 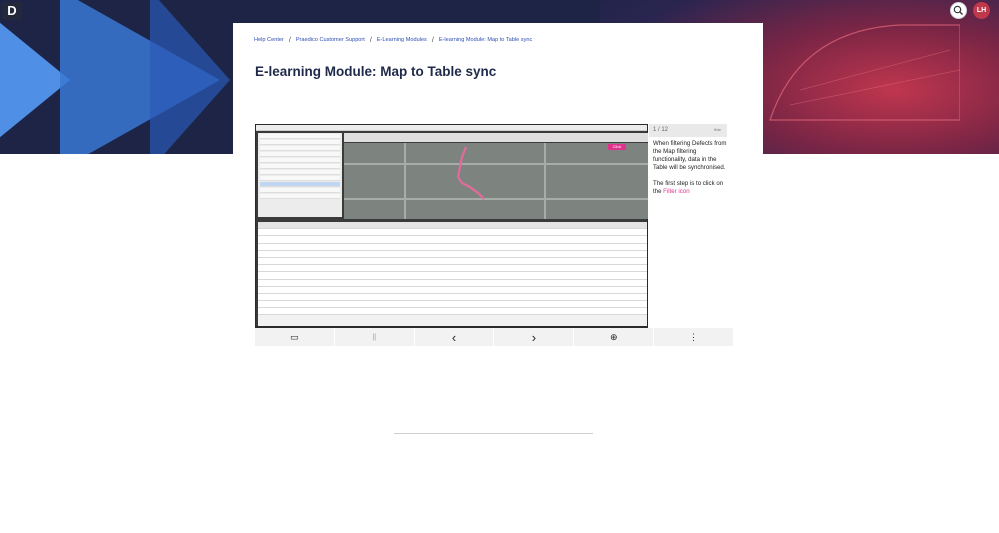 I want to click on next-button: ›, so click(x=534, y=337).